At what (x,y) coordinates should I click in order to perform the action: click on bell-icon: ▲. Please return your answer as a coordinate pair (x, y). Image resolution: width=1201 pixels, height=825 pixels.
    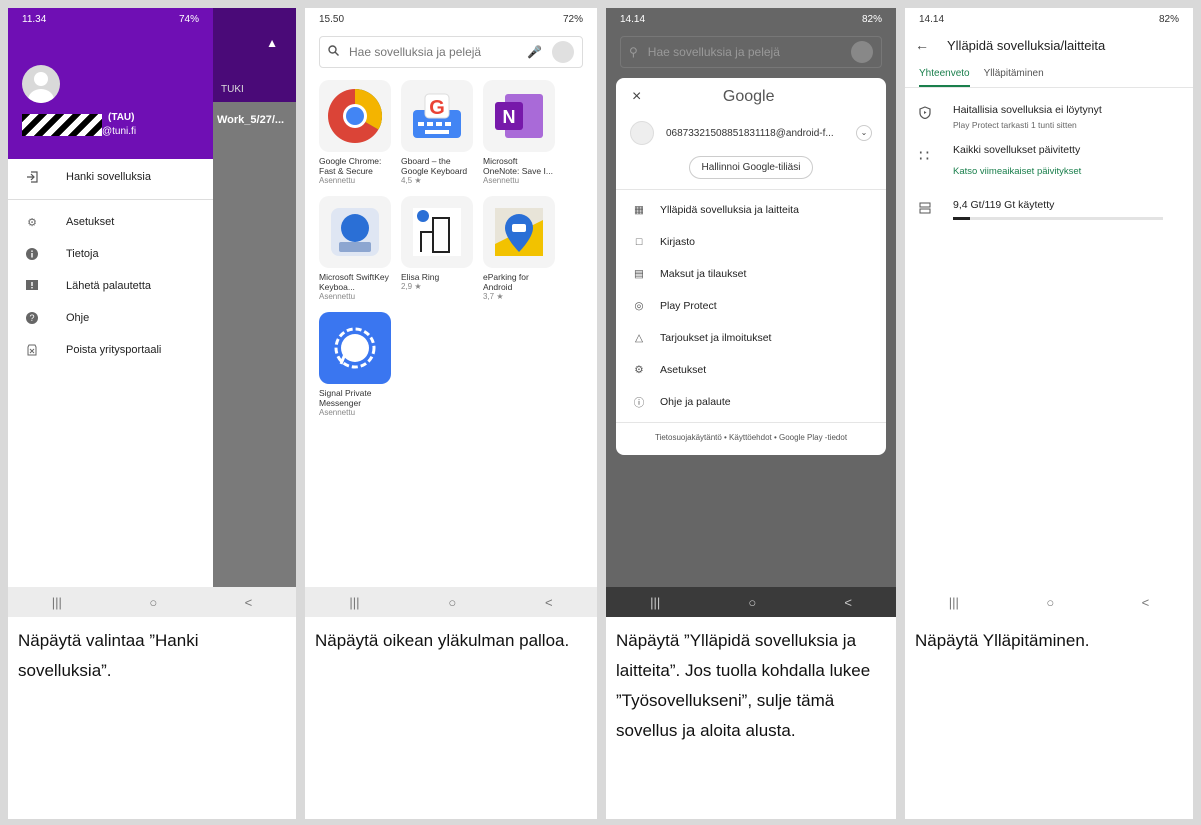
    Looking at the image, I should click on (272, 43).